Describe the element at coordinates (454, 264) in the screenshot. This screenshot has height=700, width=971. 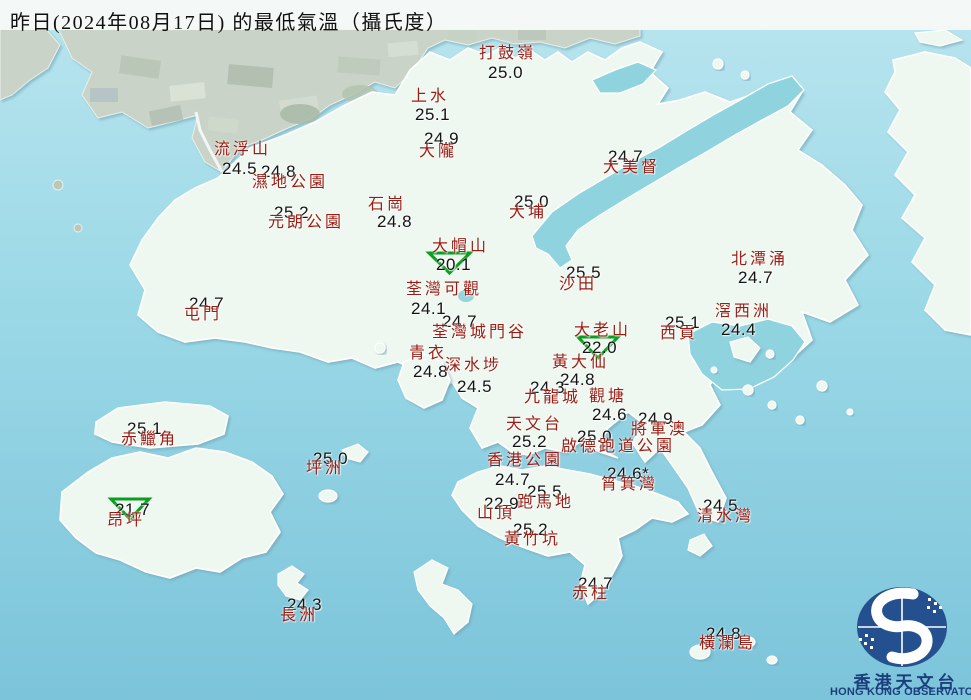
I see `station-value: 20.1` at that location.